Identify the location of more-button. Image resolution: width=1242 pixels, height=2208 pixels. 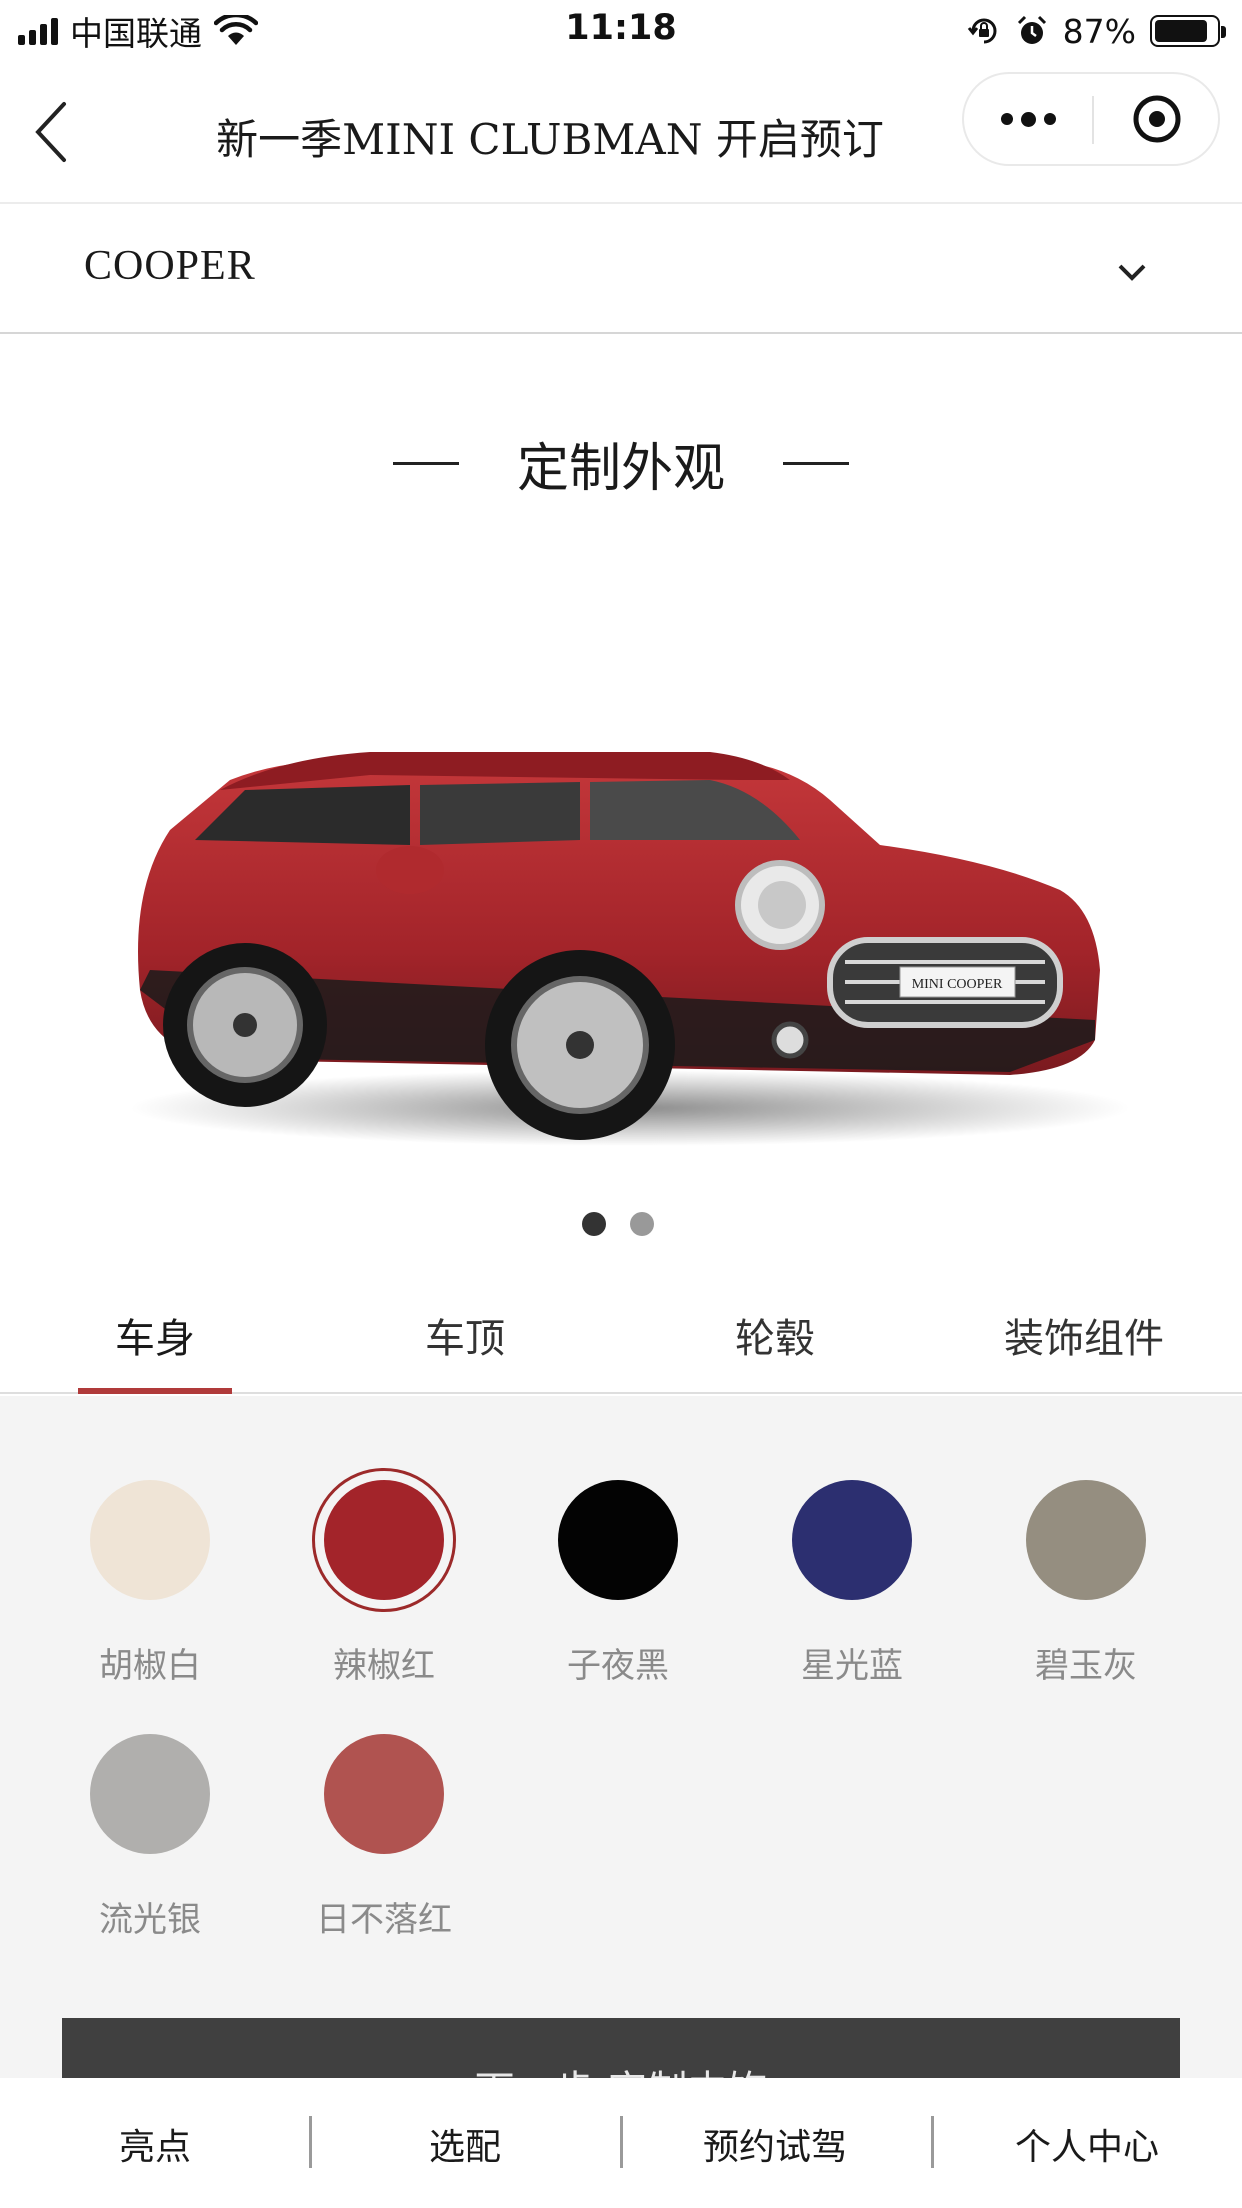
(1028, 119).